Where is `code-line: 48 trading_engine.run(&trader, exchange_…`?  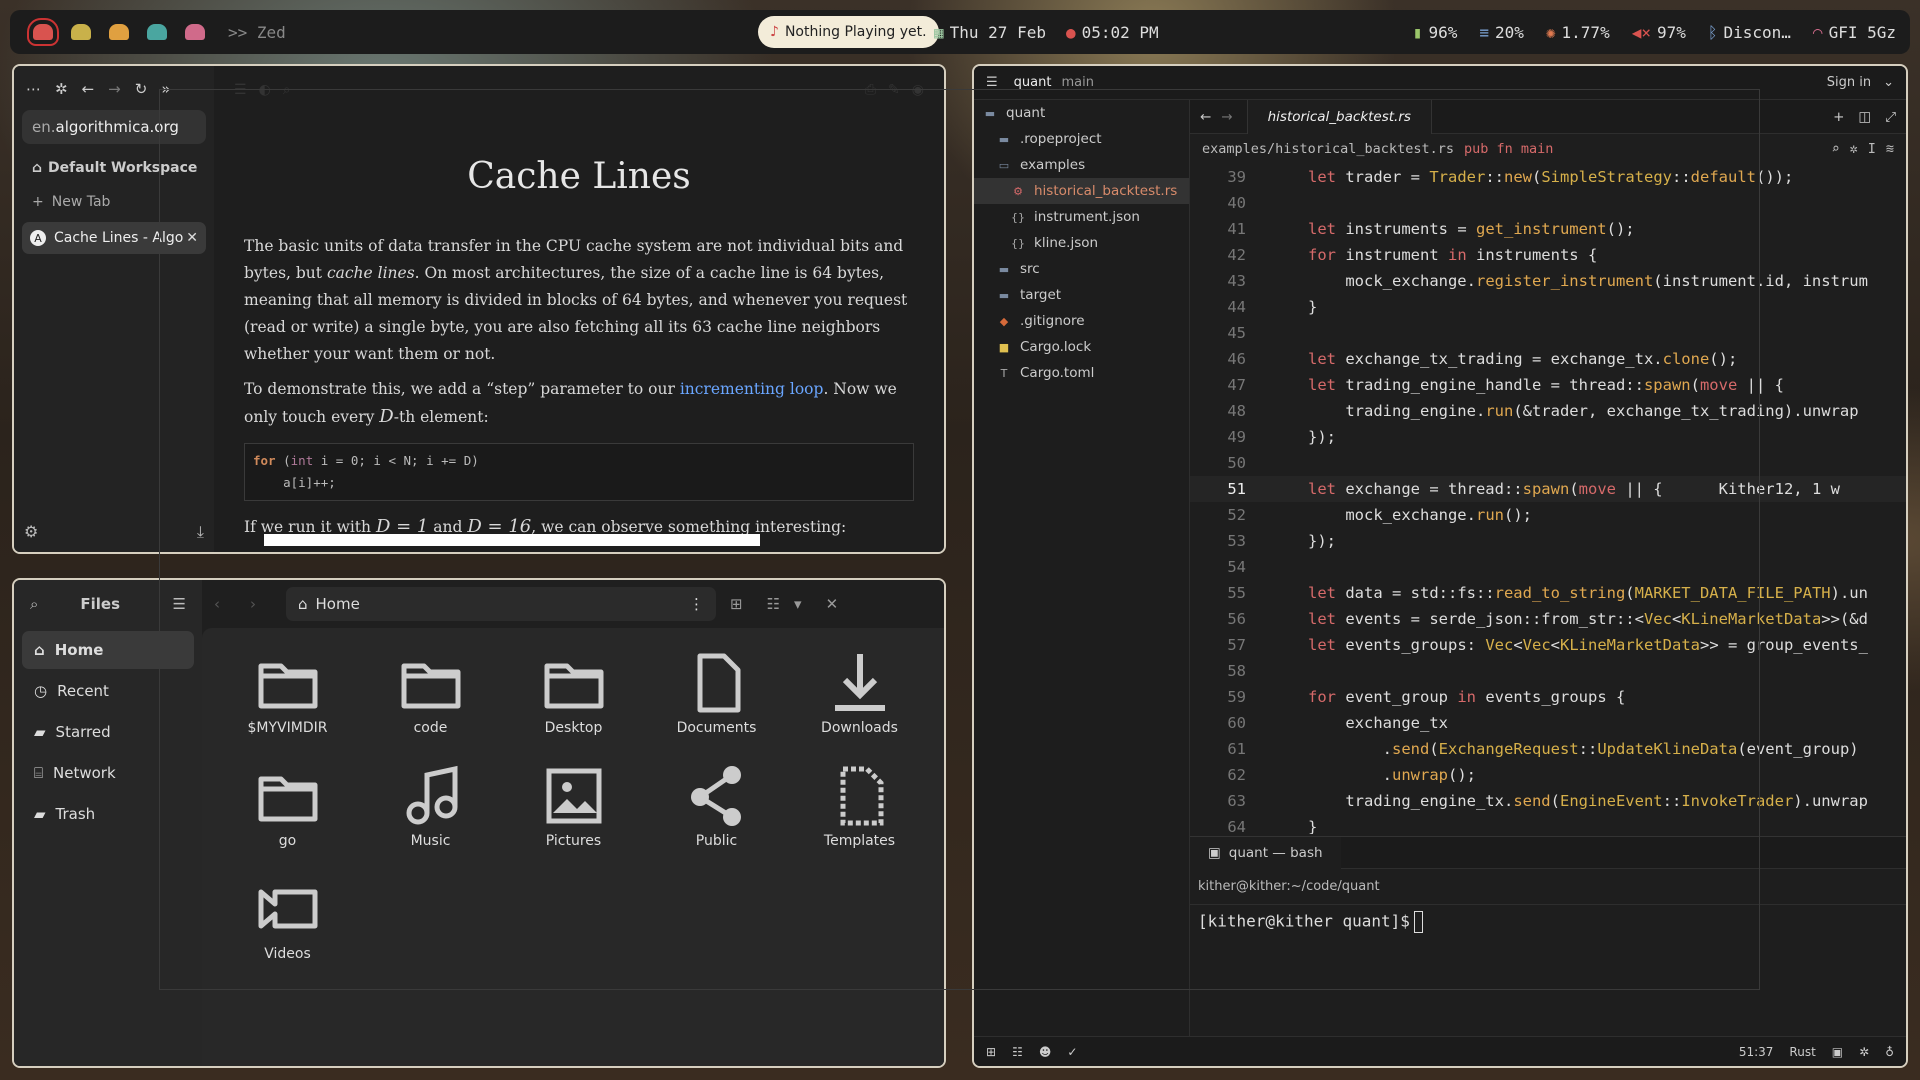 code-line: 48 trading_engine.run(&trader, exchange_… is located at coordinates (1548, 411).